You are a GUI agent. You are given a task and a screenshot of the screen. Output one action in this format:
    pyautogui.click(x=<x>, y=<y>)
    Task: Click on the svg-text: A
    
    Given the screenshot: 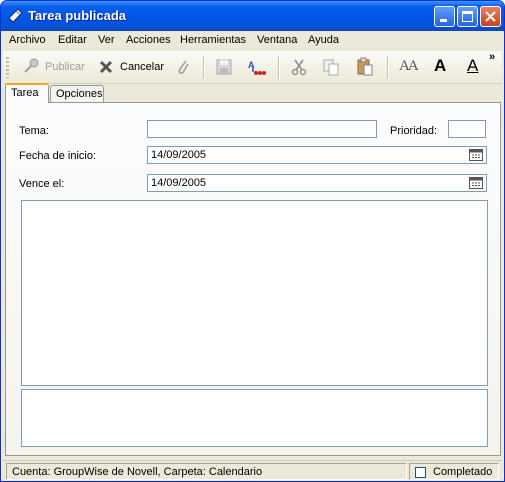 What is the action you would take?
    pyautogui.click(x=251, y=65)
    